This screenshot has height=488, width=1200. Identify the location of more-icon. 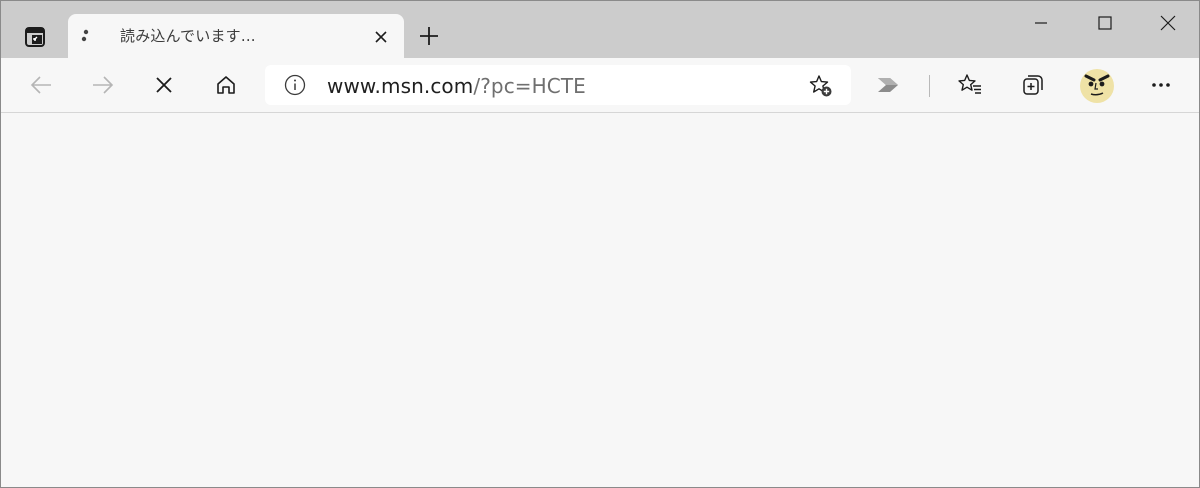
(1161, 85).